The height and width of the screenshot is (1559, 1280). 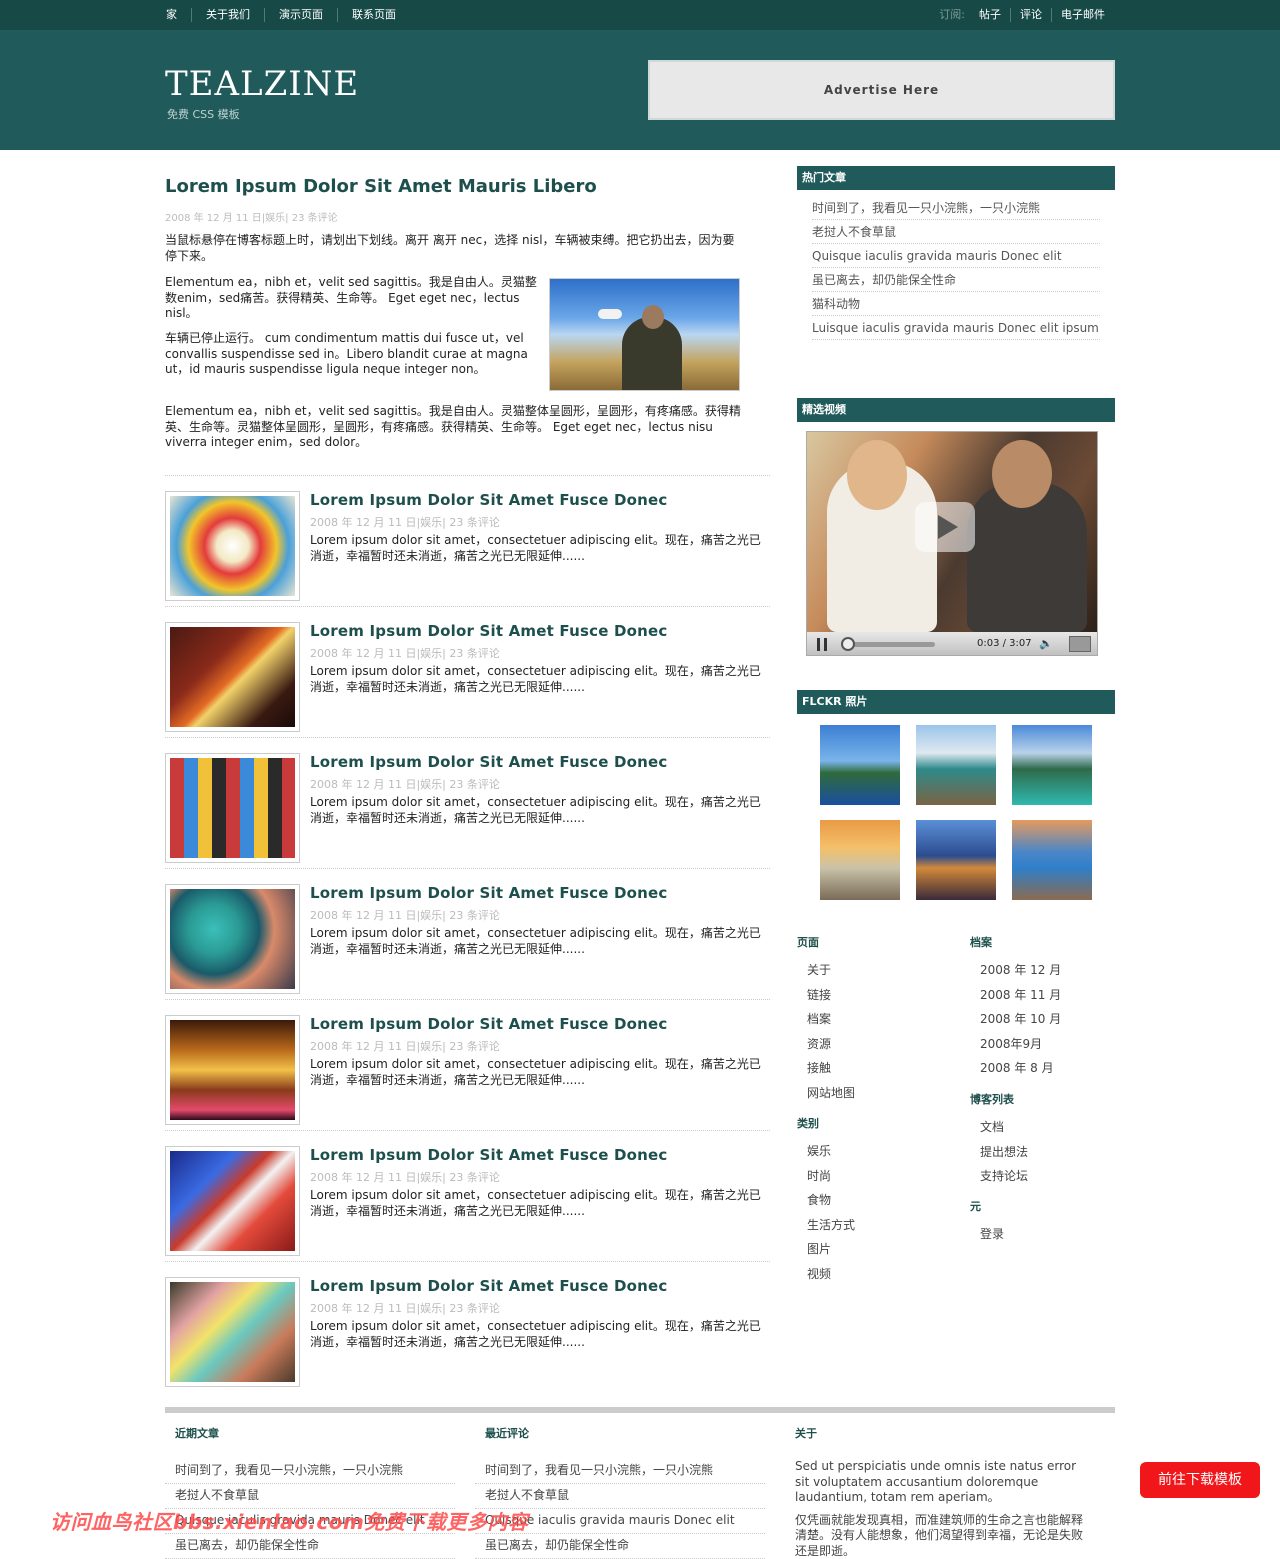 I want to click on advertise-banner: Advertise Here, so click(x=881, y=90).